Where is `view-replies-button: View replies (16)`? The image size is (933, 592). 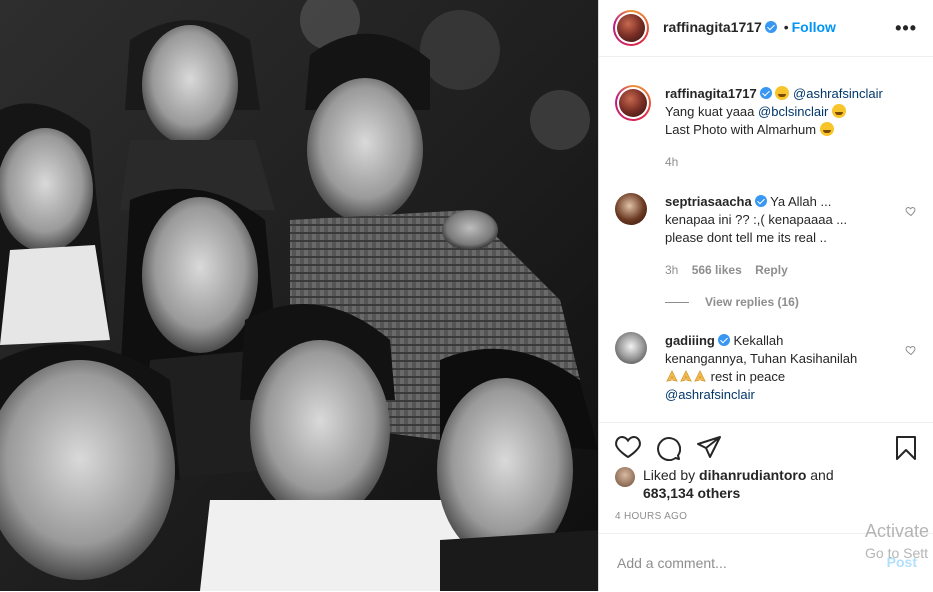 view-replies-button: View replies (16) is located at coordinates (752, 302).